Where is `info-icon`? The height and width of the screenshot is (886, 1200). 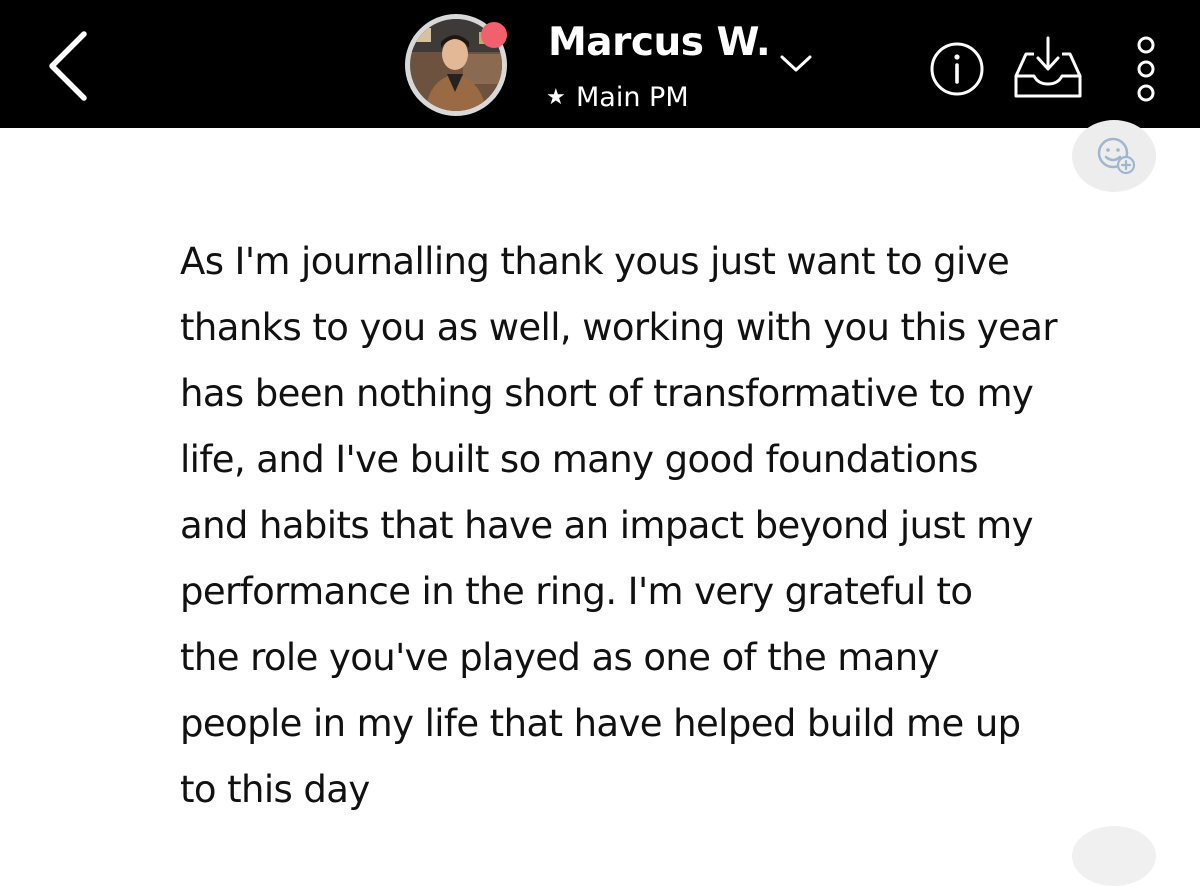 info-icon is located at coordinates (957, 69).